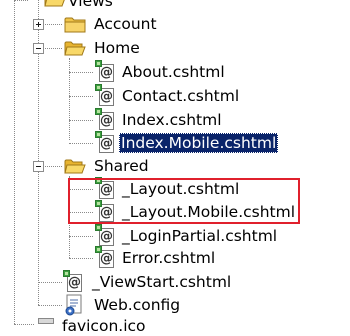 The image size is (350, 336). What do you see at coordinates (73, 305) in the screenshot?
I see `config-file-icon` at bounding box center [73, 305].